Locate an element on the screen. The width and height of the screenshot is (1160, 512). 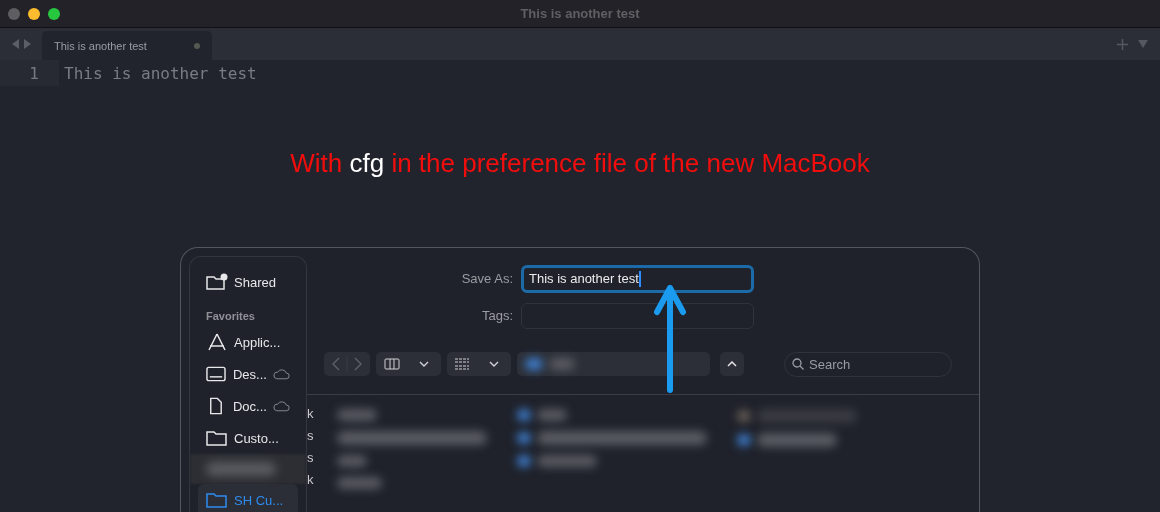
search-icon is located at coordinates (798, 364).